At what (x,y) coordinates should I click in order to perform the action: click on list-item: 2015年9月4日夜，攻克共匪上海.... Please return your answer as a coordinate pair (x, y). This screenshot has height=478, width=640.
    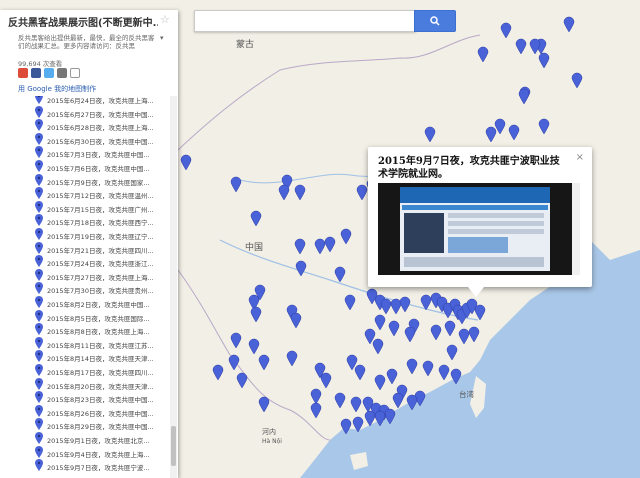
    Looking at the image, I should click on (85, 452).